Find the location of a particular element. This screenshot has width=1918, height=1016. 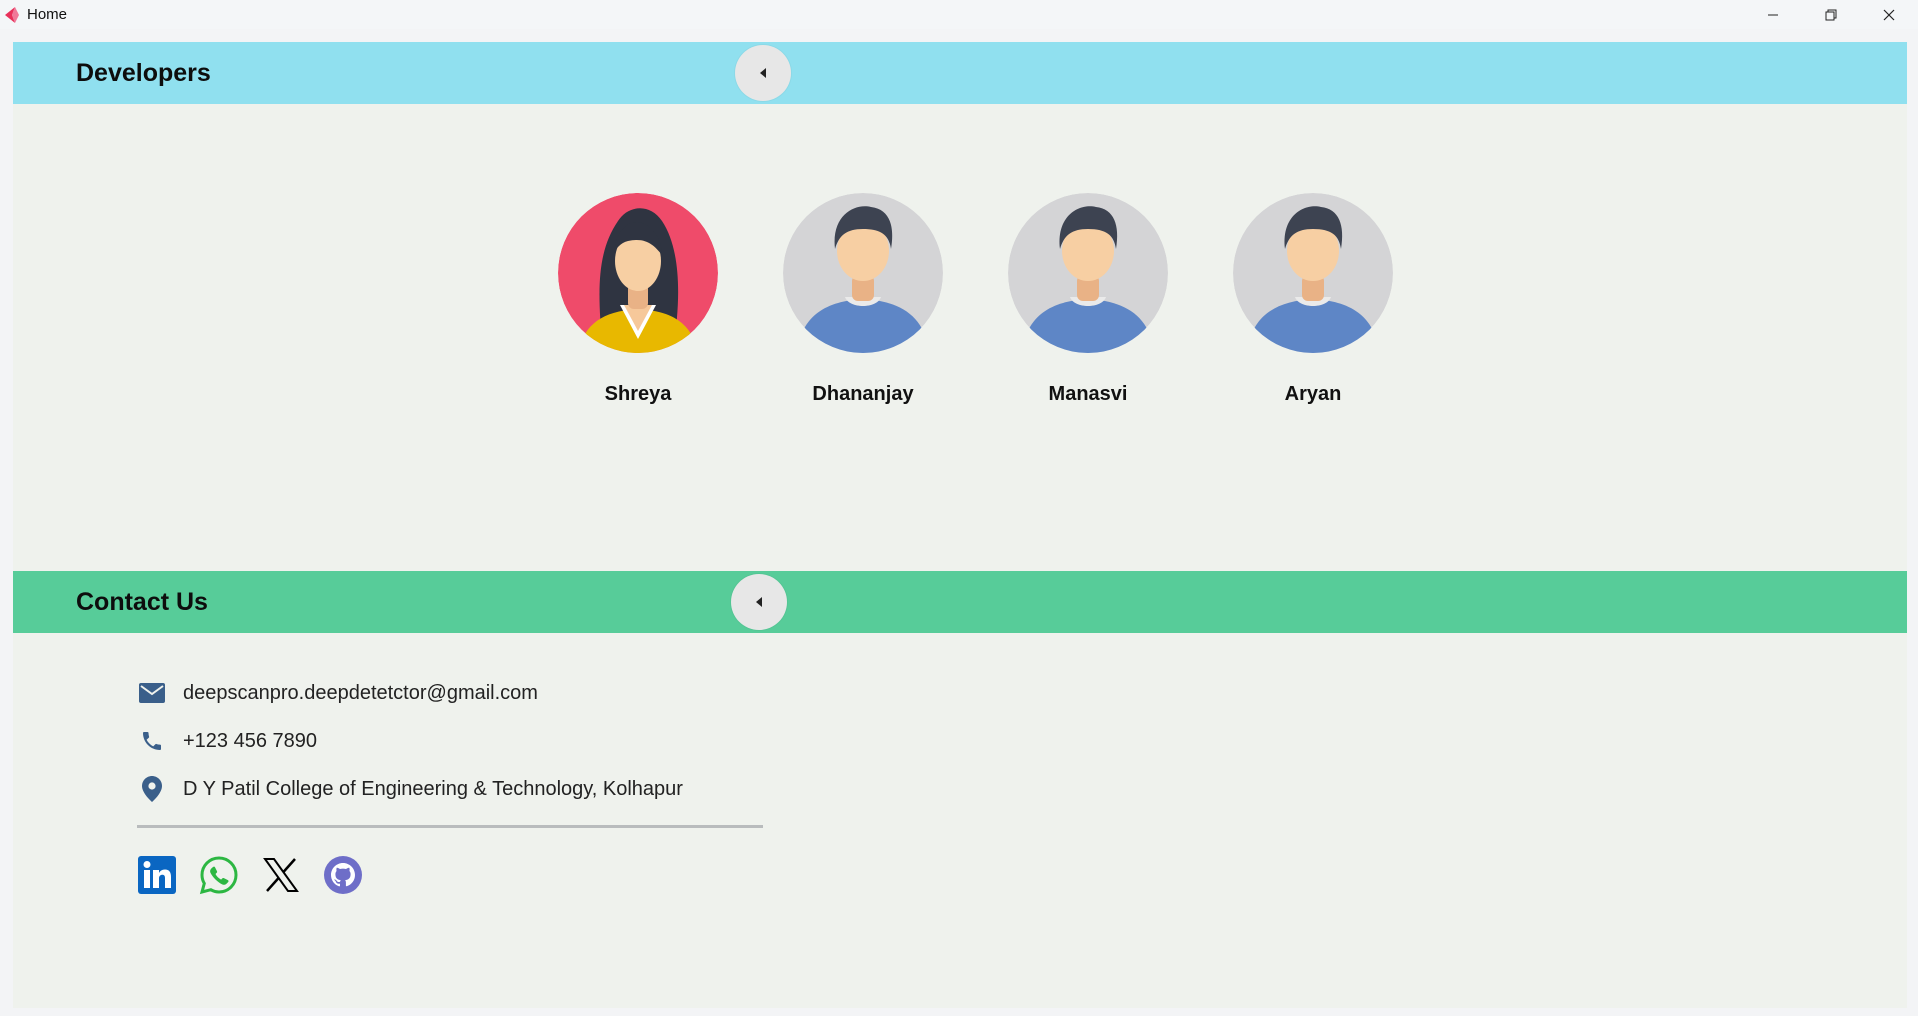

developers-title: Developers is located at coordinates (143, 72).